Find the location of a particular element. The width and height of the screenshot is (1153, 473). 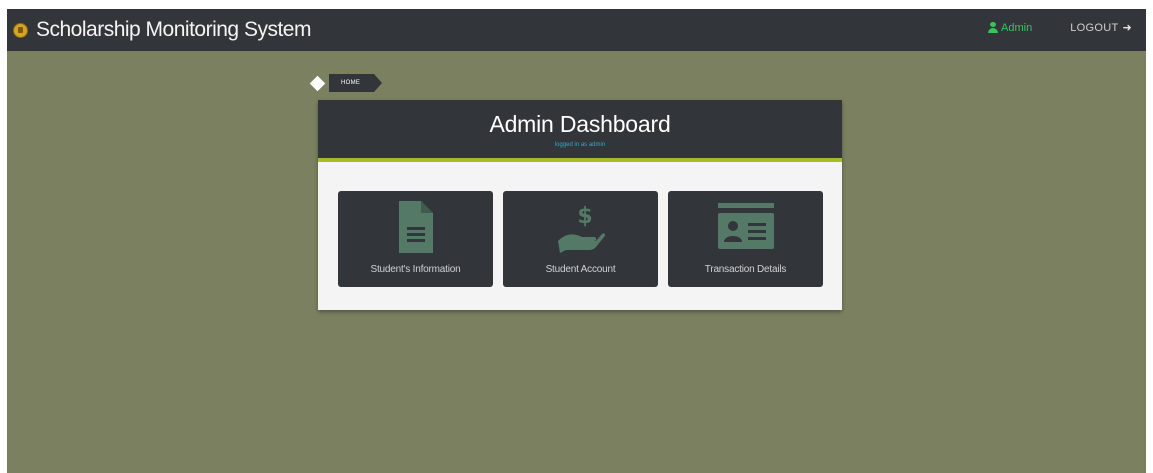

tile-label: Student Account is located at coordinates (580, 269).